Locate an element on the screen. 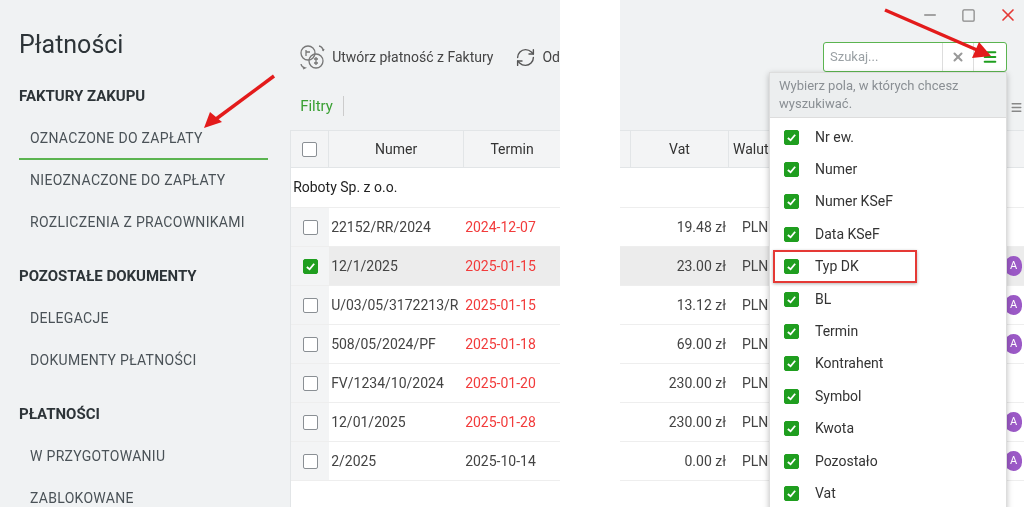 This screenshot has width=1024, height=507. column-header: Termin is located at coordinates (512, 149).